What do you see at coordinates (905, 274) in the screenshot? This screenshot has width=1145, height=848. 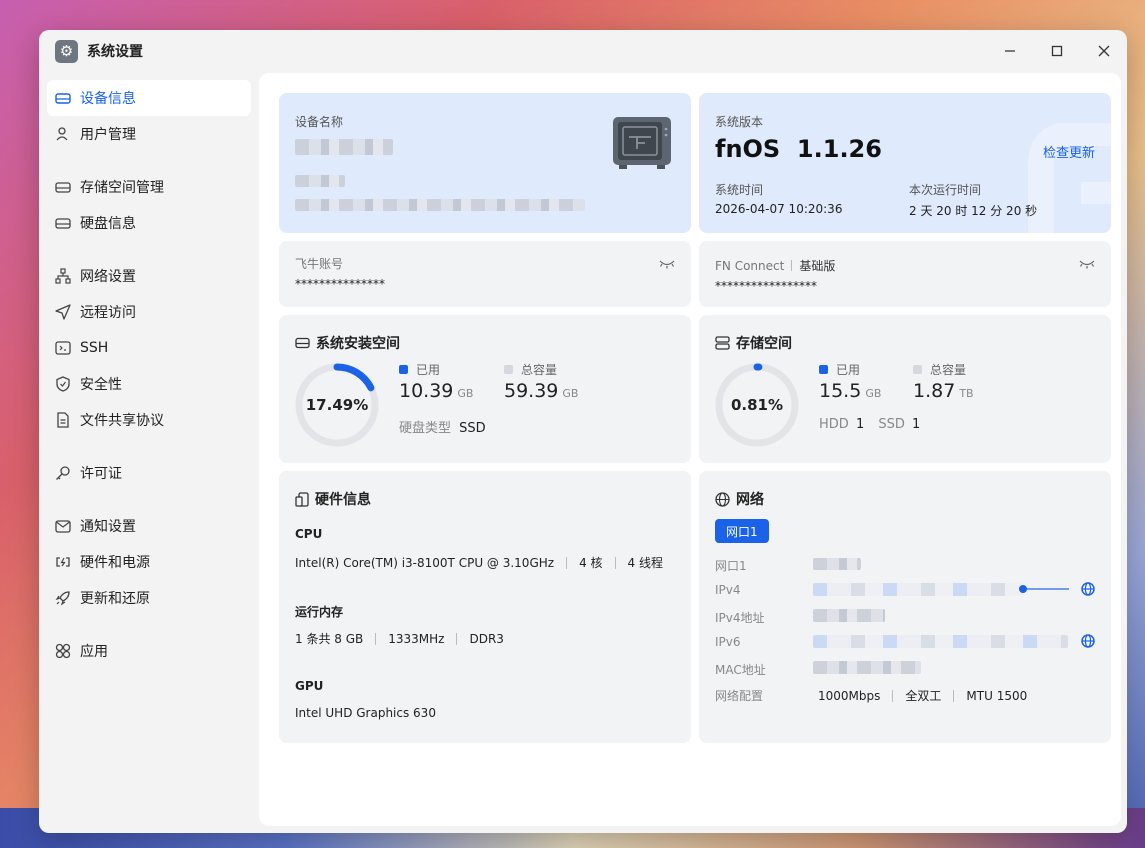 I see `fn-connect-card: FN Connect 基础版 *****************` at bounding box center [905, 274].